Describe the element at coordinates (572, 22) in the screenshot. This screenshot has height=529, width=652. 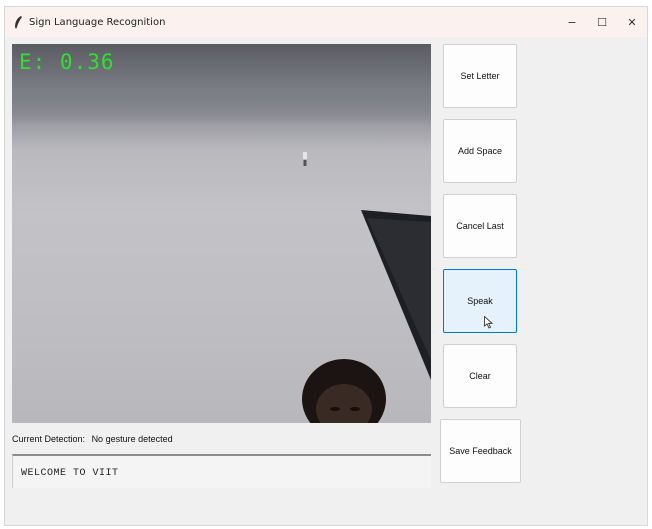
I see `minimize-button: −` at that location.